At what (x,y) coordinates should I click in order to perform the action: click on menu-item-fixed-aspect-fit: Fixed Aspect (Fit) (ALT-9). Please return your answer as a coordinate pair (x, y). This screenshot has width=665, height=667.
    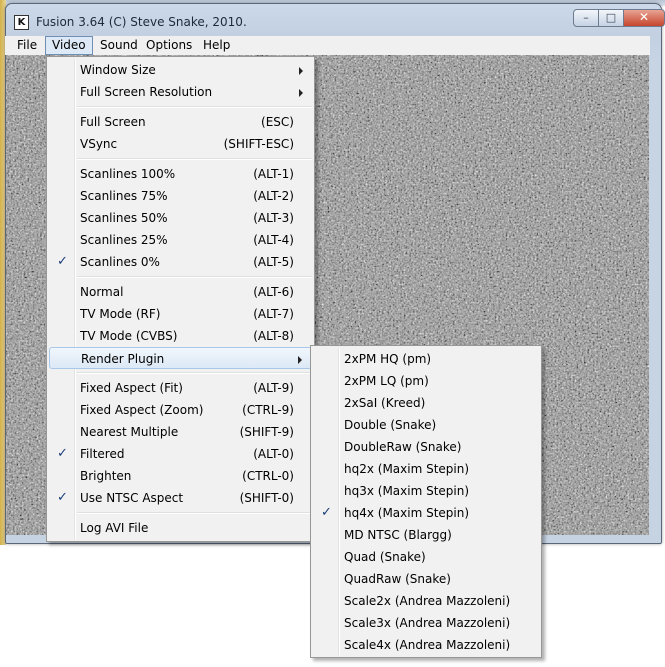
    Looking at the image, I should click on (180, 388).